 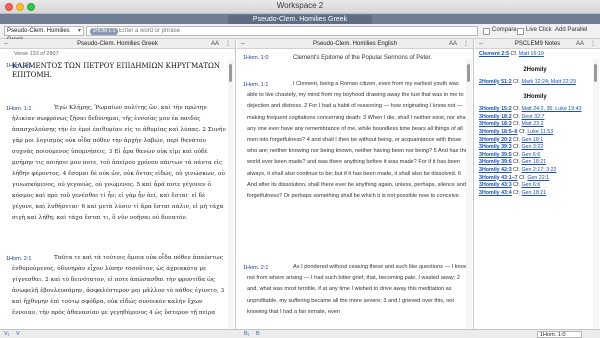 I want to click on note-link: Matt 23:2, so click(x=532, y=124).